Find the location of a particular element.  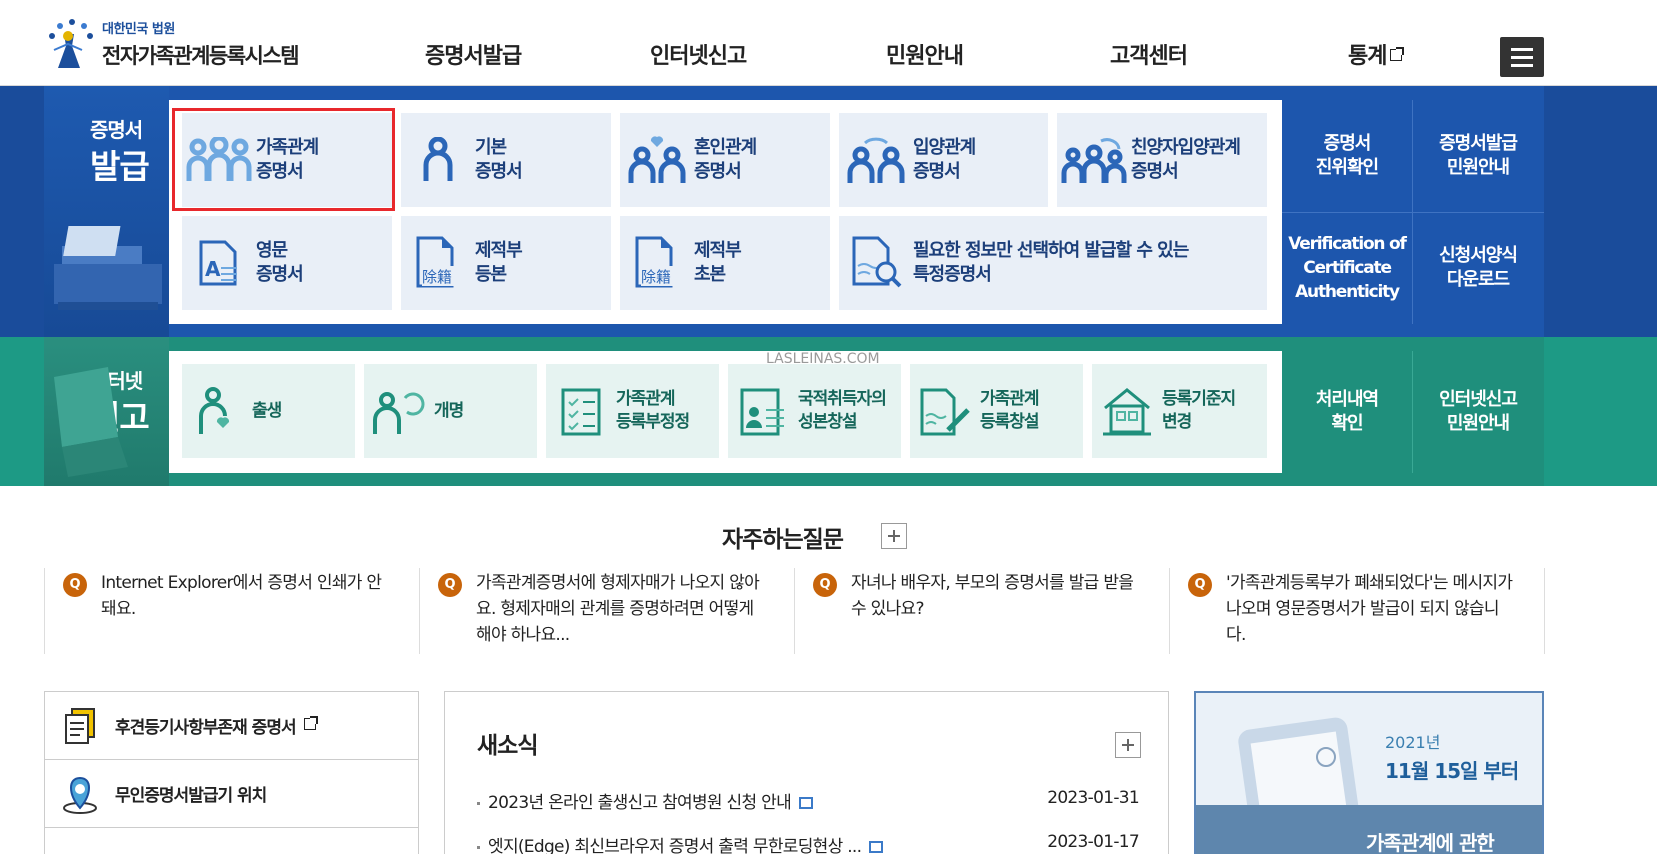

tile-removed-register-copy: 除籍 제적부 등본 is located at coordinates (506, 263).